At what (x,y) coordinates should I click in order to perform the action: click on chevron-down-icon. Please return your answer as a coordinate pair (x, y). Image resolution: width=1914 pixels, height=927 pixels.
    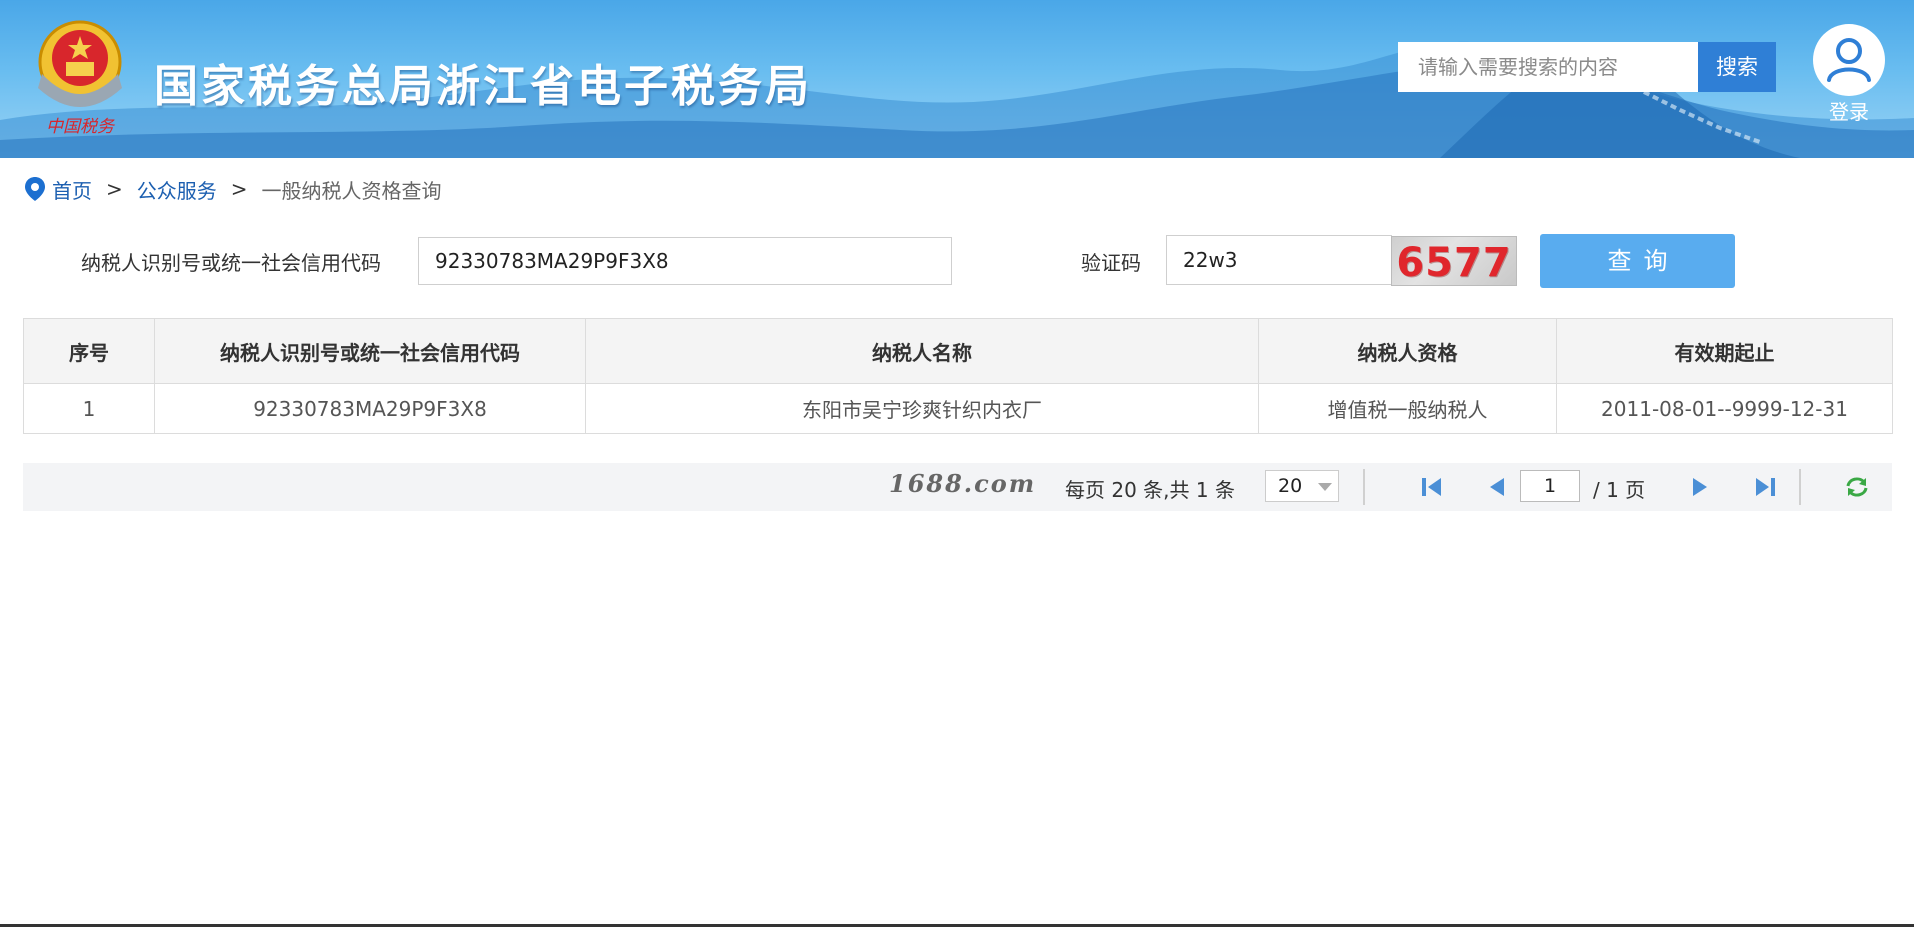
    Looking at the image, I should click on (1325, 487).